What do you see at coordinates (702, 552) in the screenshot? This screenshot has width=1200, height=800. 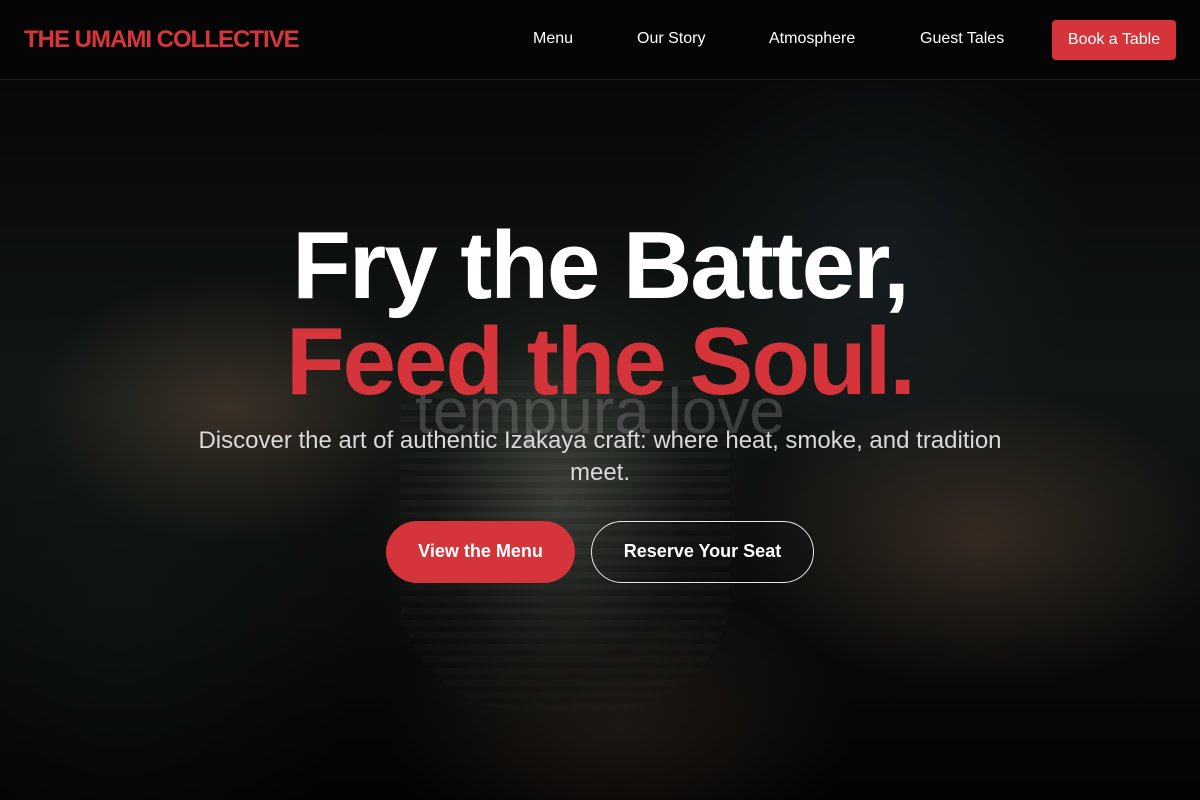 I see `reserve-your-seat-button: Reserve Your Seat` at bounding box center [702, 552].